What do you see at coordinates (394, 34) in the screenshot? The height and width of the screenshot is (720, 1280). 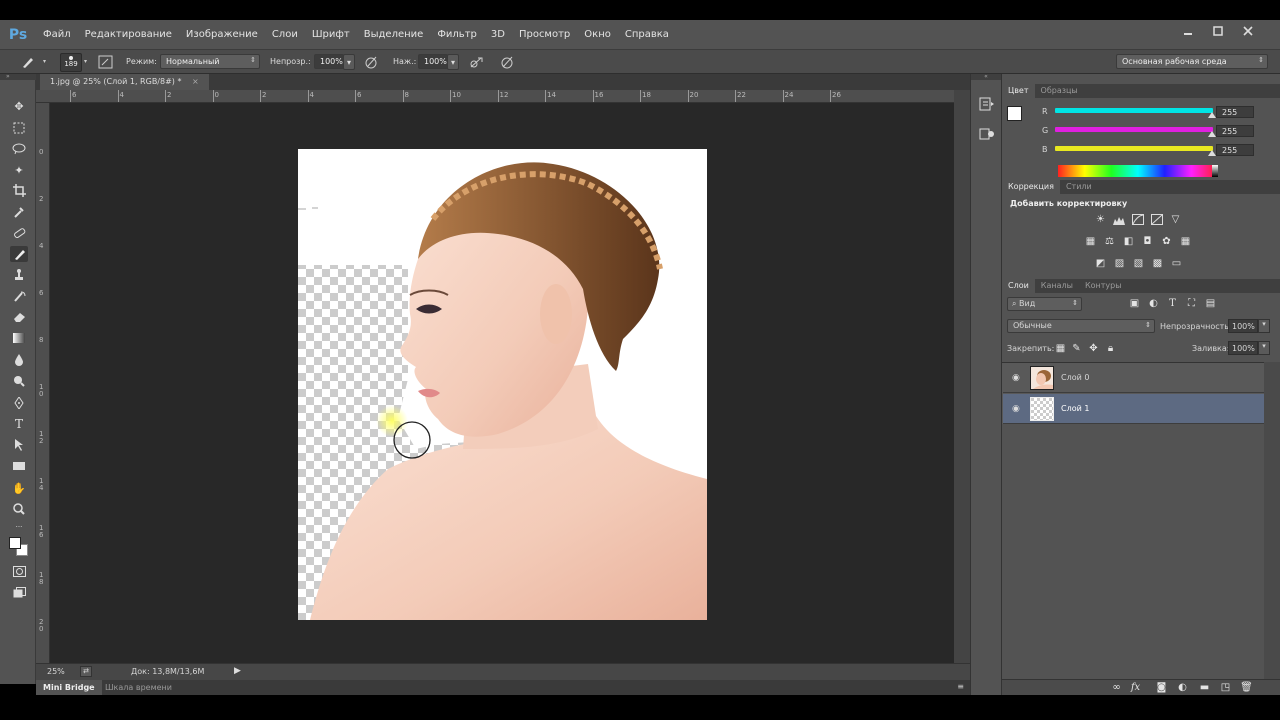 I see `menu-item: Выделение` at bounding box center [394, 34].